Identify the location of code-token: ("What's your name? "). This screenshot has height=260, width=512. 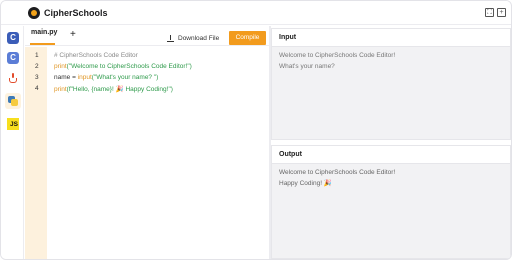
(125, 77).